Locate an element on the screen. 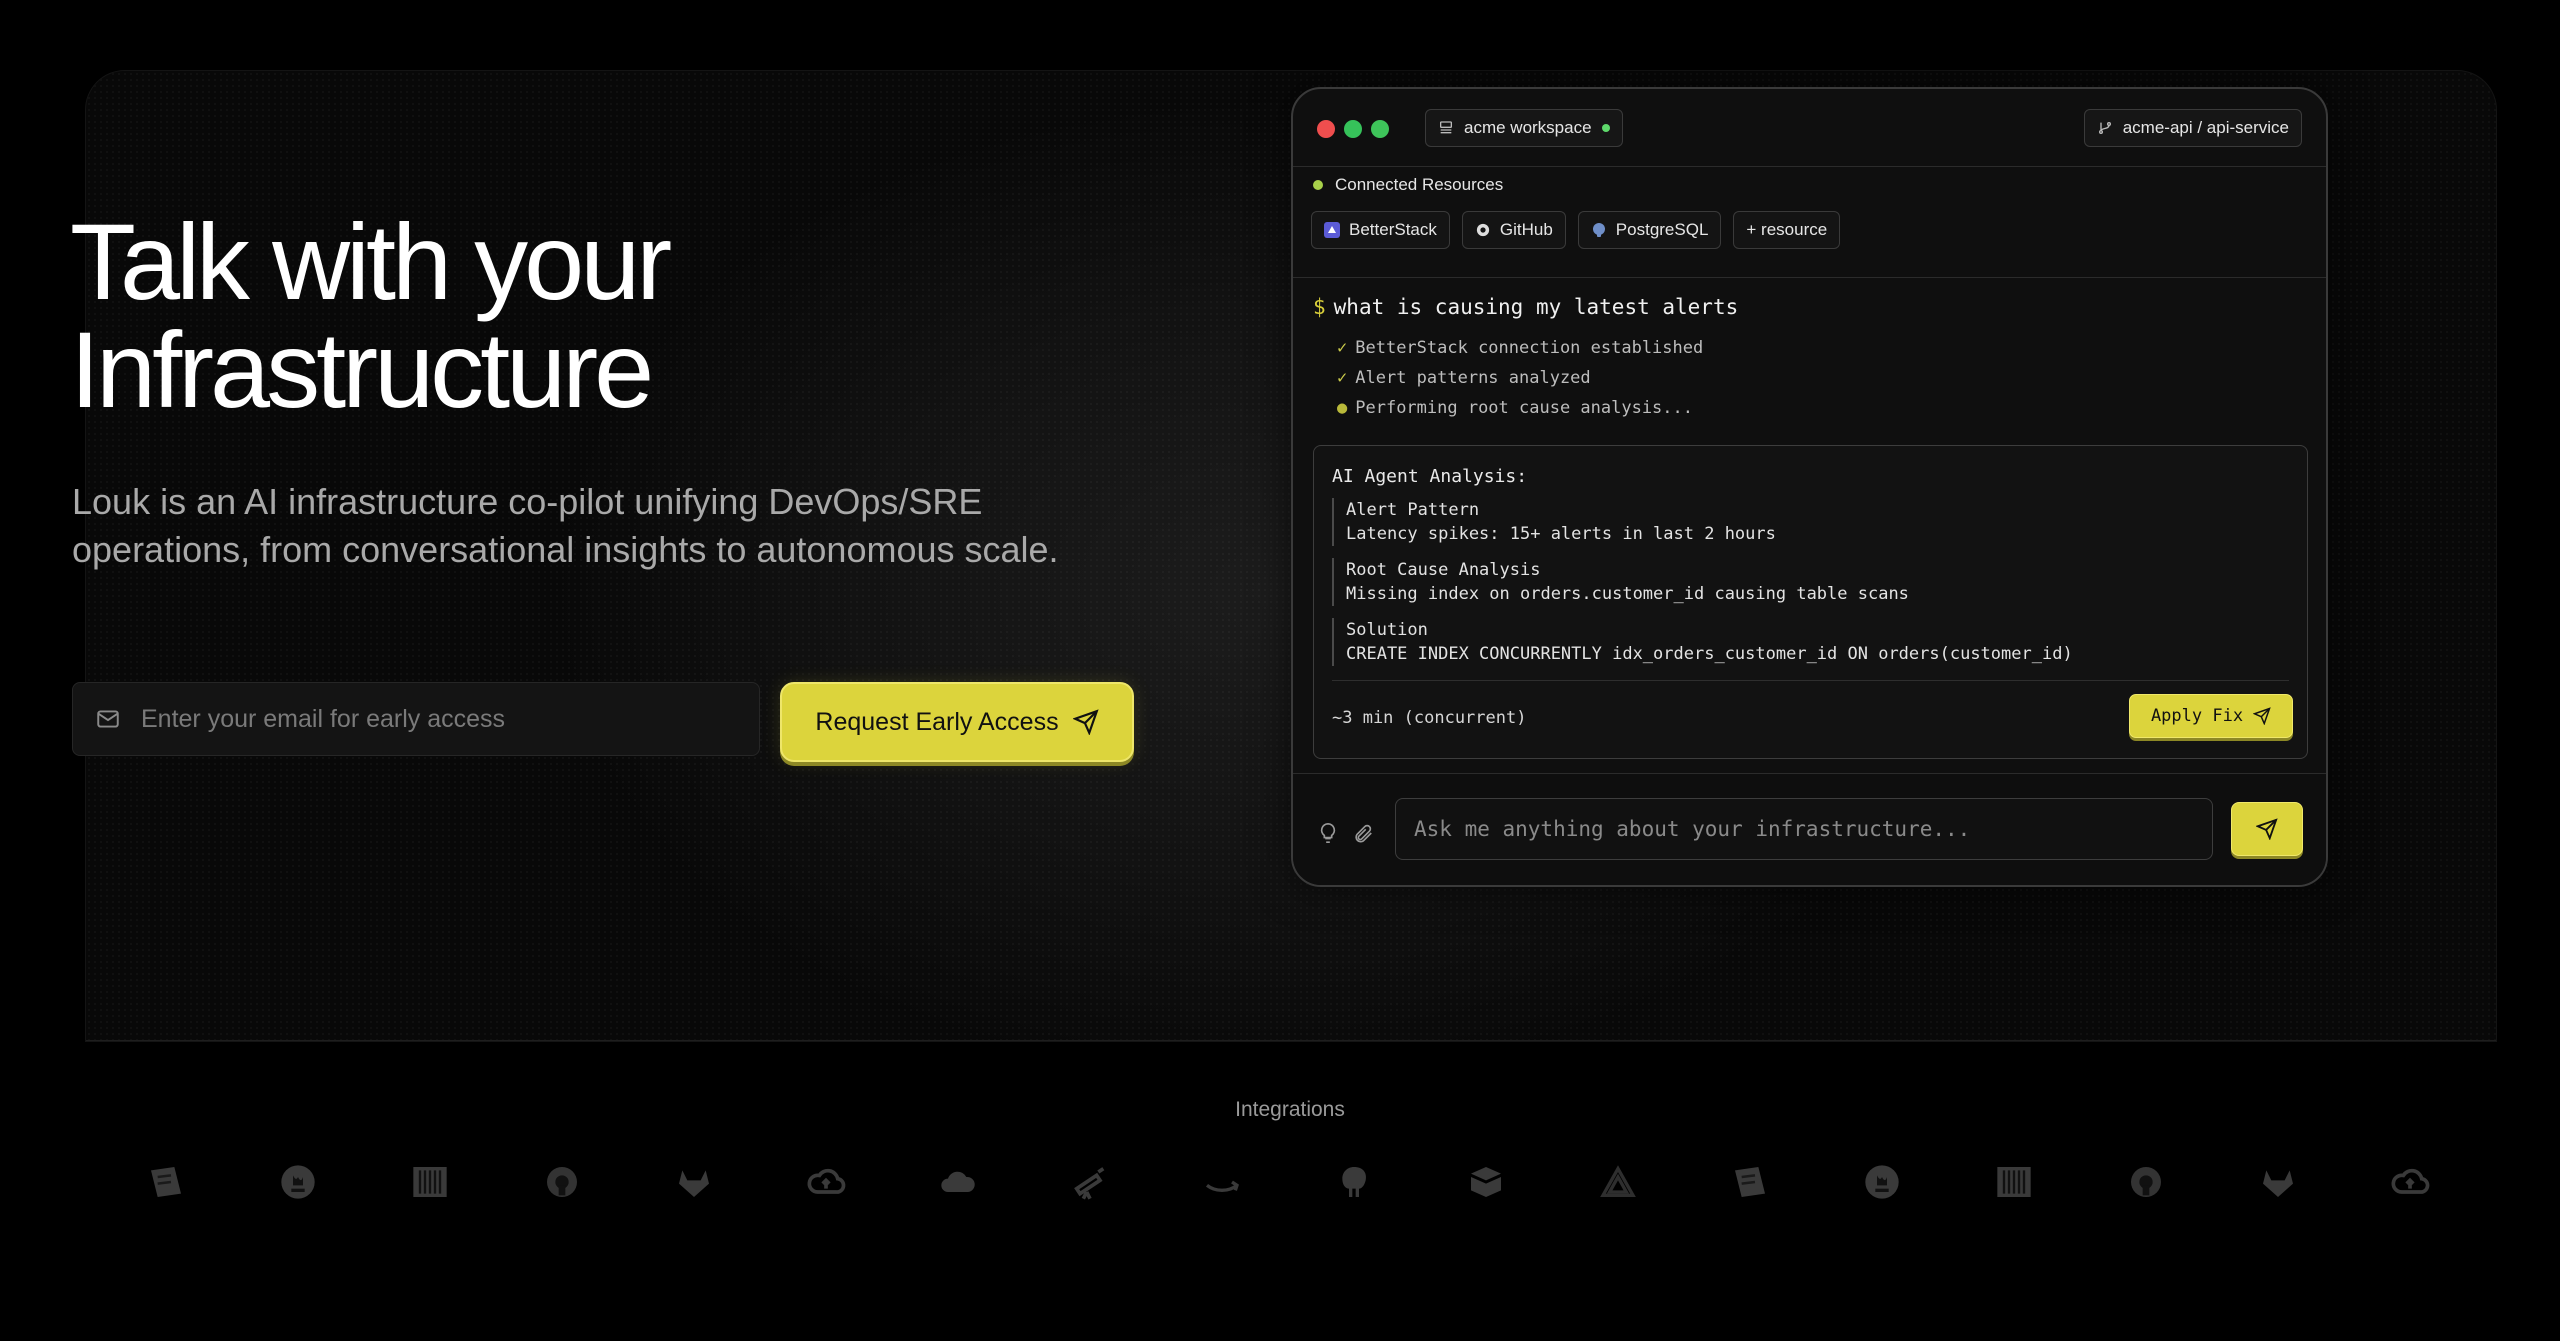 Image resolution: width=2560 pixels, height=1341 pixels. workspace-selector: acme workspace is located at coordinates (1524, 128).